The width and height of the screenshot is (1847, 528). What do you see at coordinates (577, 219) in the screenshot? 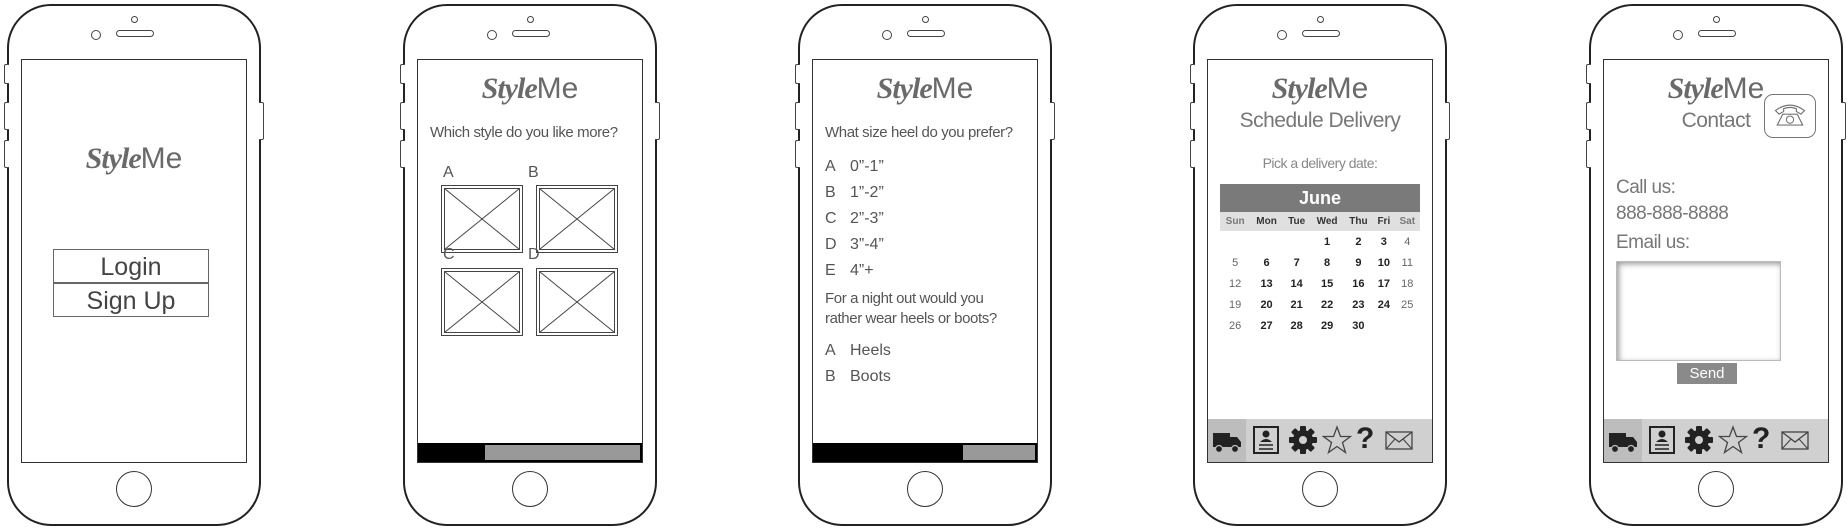
I see `style-option-image-b` at bounding box center [577, 219].